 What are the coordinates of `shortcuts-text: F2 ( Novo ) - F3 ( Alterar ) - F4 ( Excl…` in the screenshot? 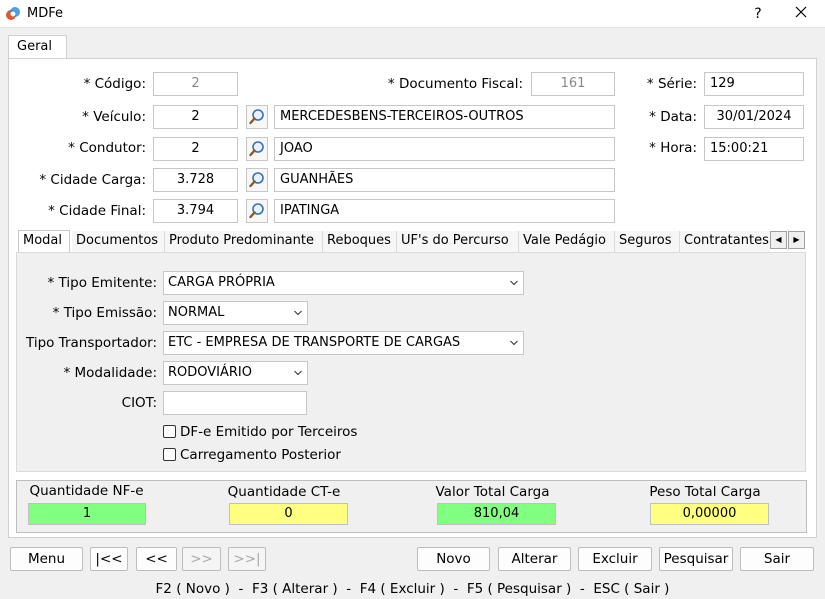 It's located at (412, 589).